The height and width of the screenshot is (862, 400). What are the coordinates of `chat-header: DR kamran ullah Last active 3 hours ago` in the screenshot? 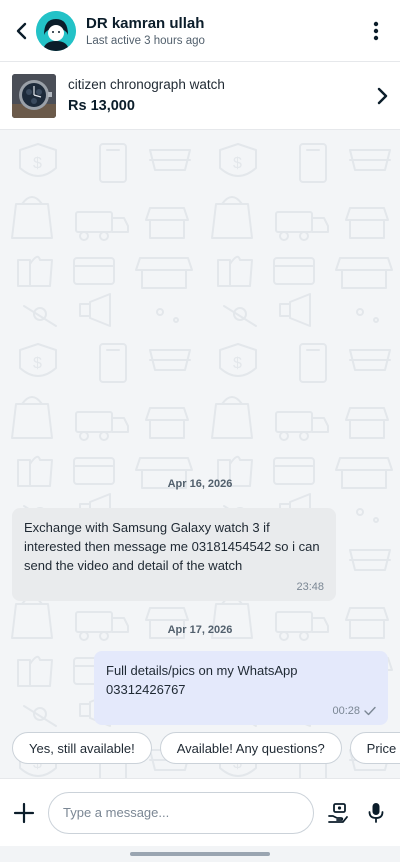 It's located at (200, 31).